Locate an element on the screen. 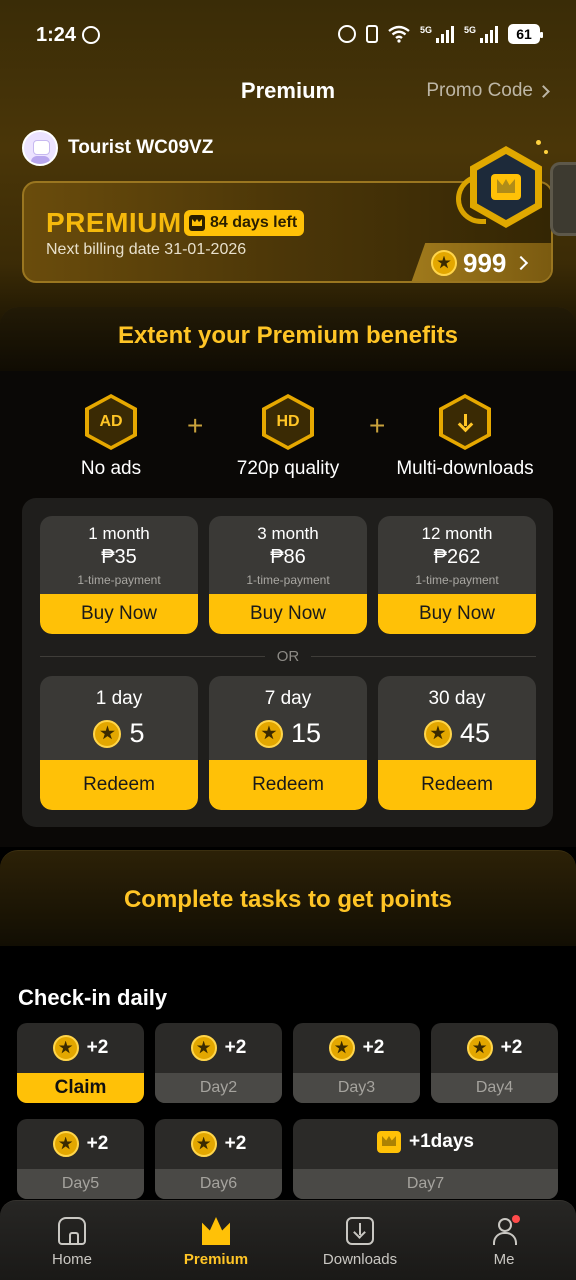 This screenshot has width=576, height=1280. redeem-card-7-day: 7 day 15 Redeem is located at coordinates (288, 743).